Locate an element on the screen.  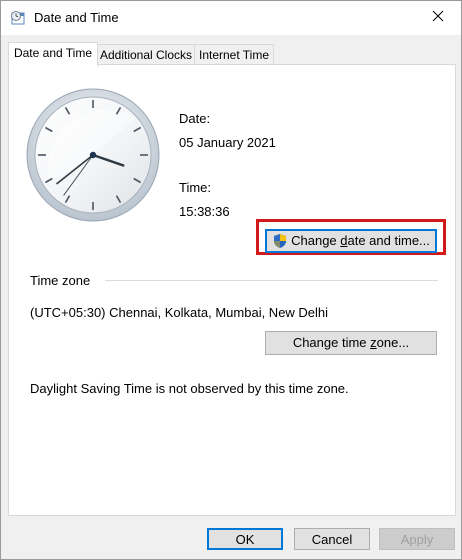
label-access-key: d is located at coordinates (344, 240).